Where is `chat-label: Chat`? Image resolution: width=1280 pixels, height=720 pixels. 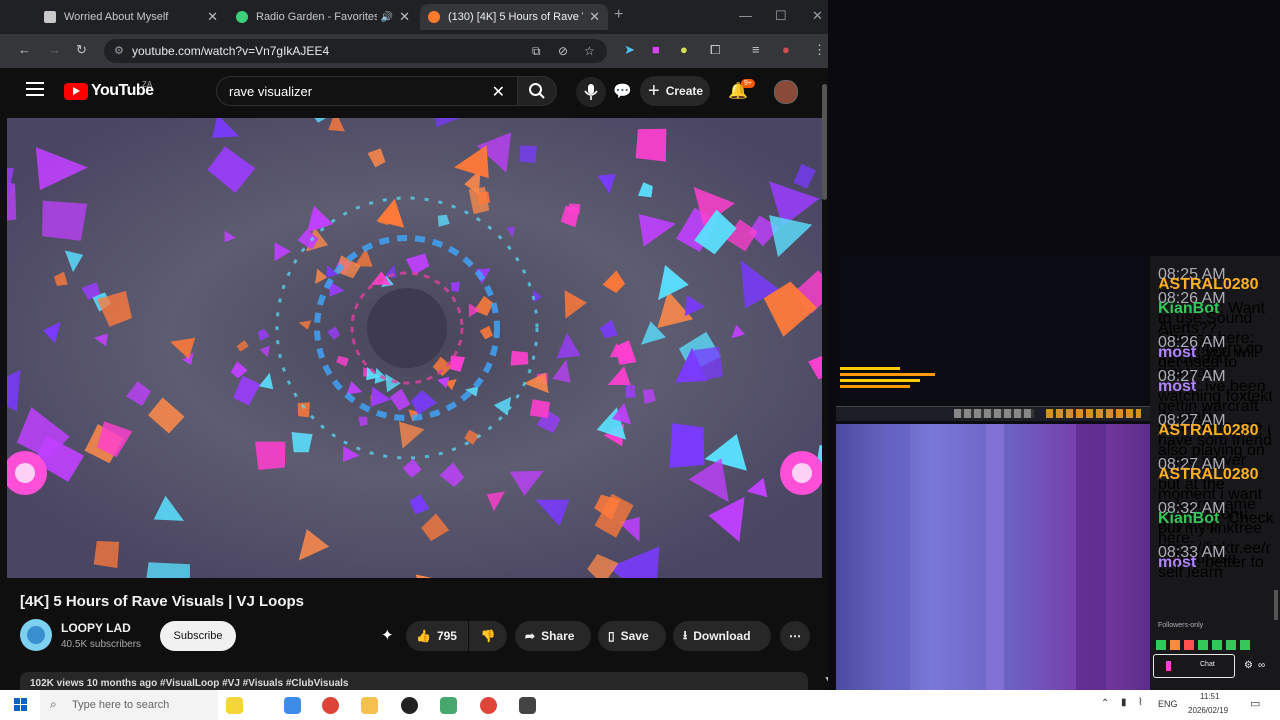 chat-label: Chat is located at coordinates (1207, 664).